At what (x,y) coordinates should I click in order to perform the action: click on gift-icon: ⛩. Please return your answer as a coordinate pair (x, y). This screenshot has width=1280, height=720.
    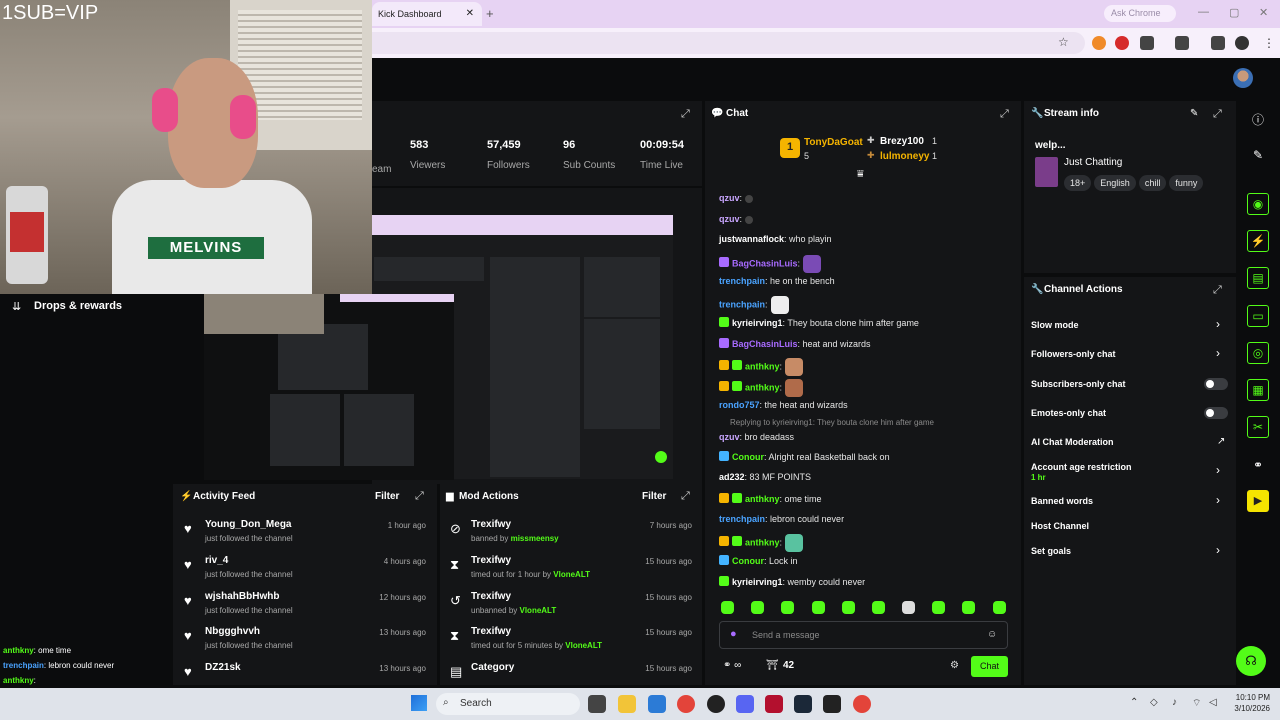
    Looking at the image, I should click on (772, 665).